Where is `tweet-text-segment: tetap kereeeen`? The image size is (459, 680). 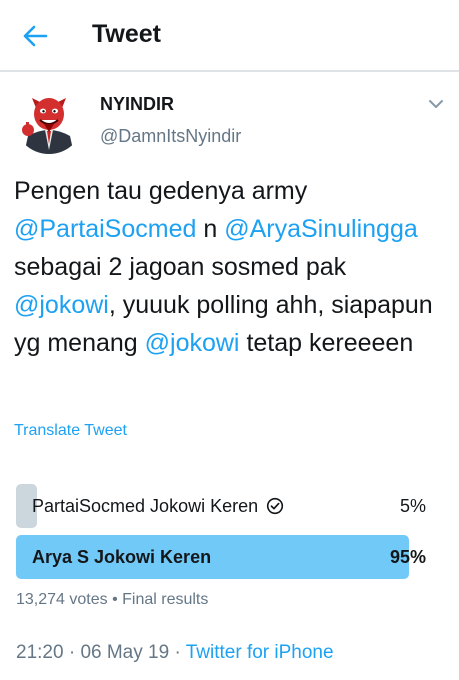 tweet-text-segment: tetap kereeeen is located at coordinates (326, 343).